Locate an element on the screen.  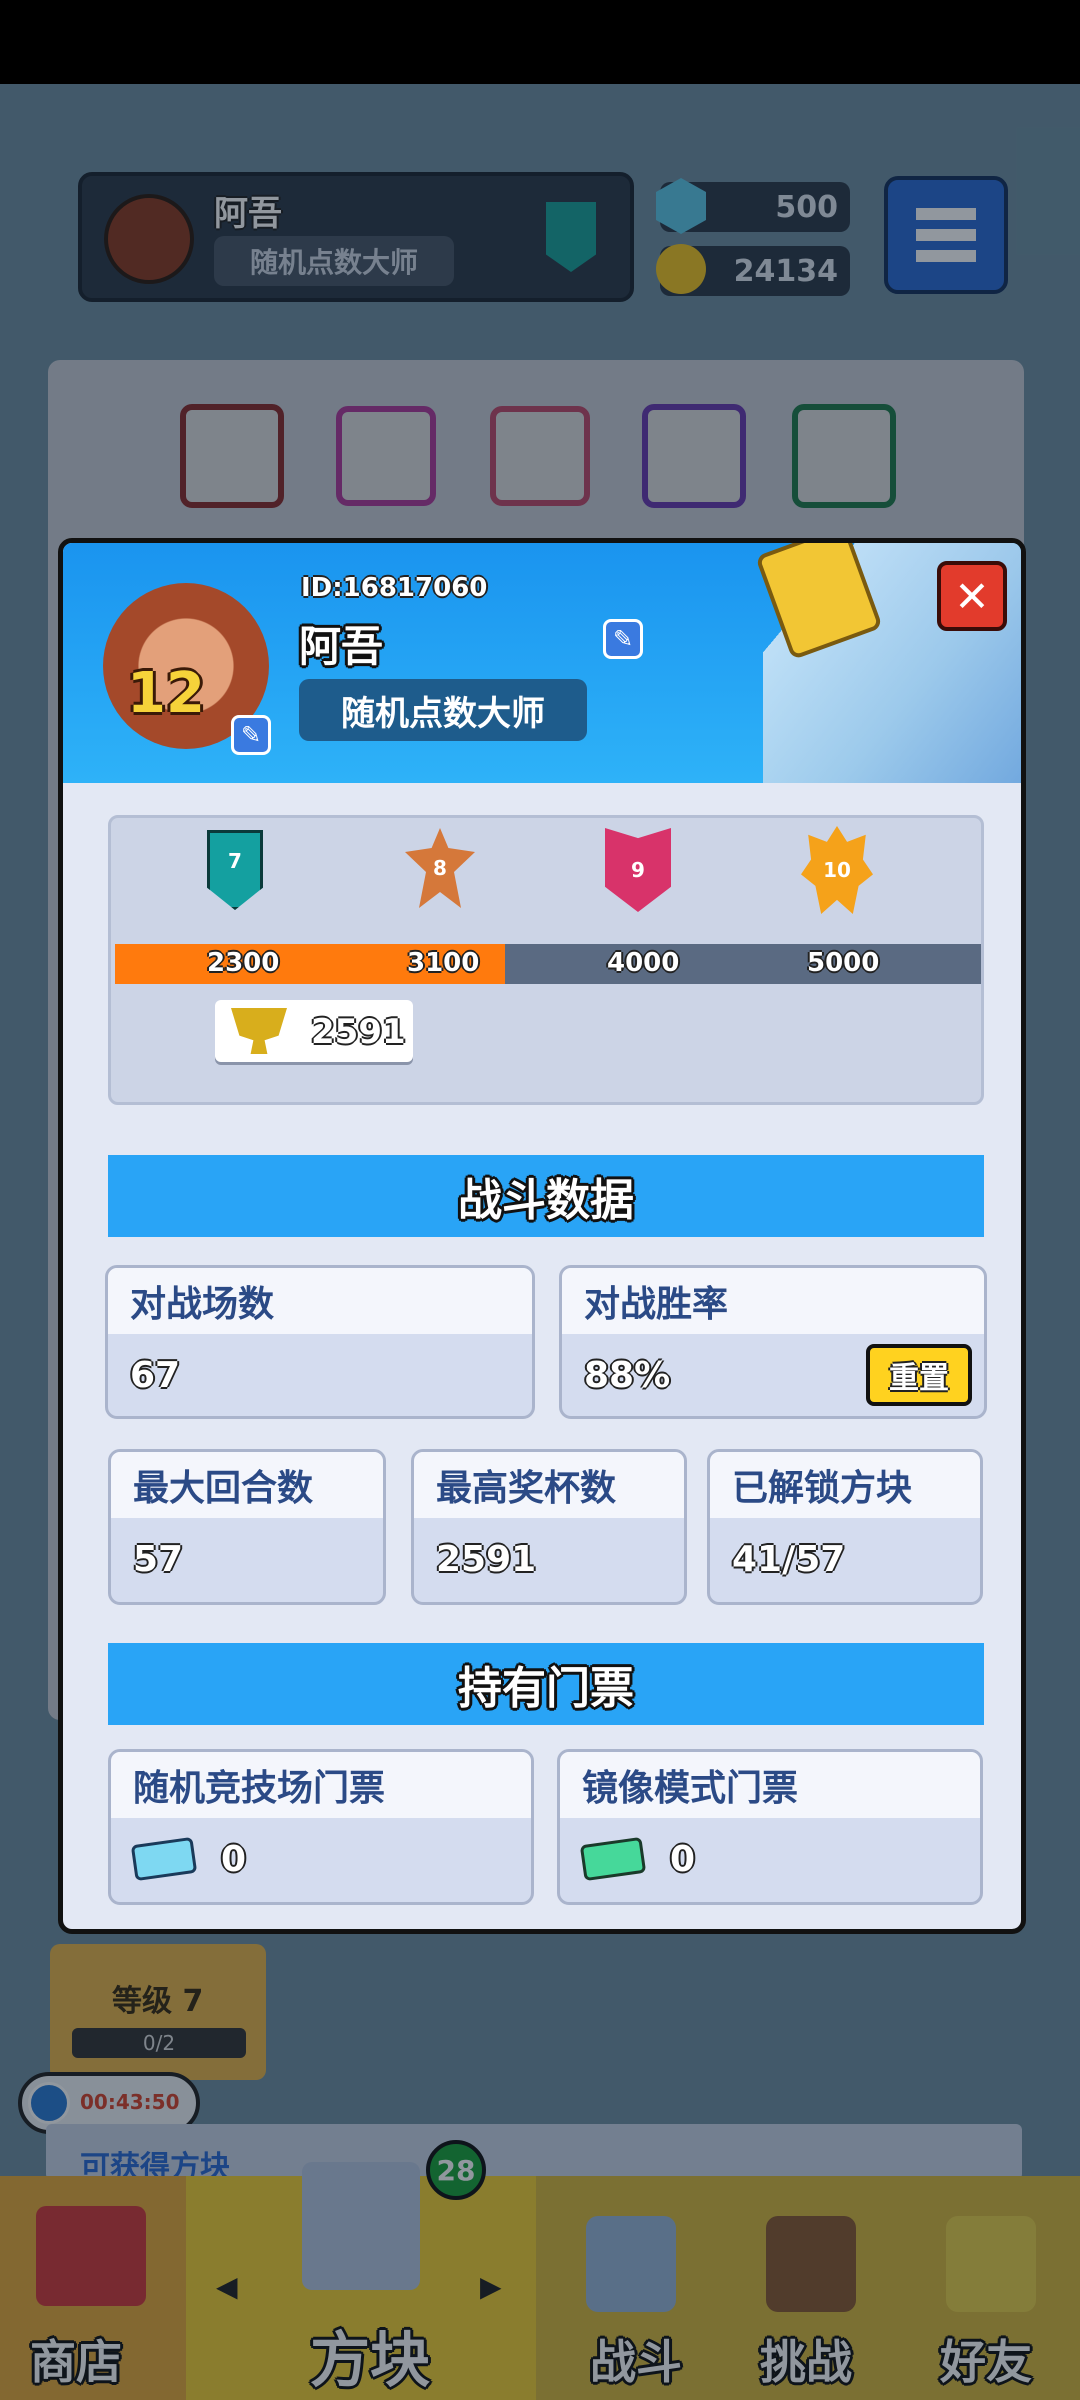
title-plate: 随机点数大师 is located at coordinates (443, 710).